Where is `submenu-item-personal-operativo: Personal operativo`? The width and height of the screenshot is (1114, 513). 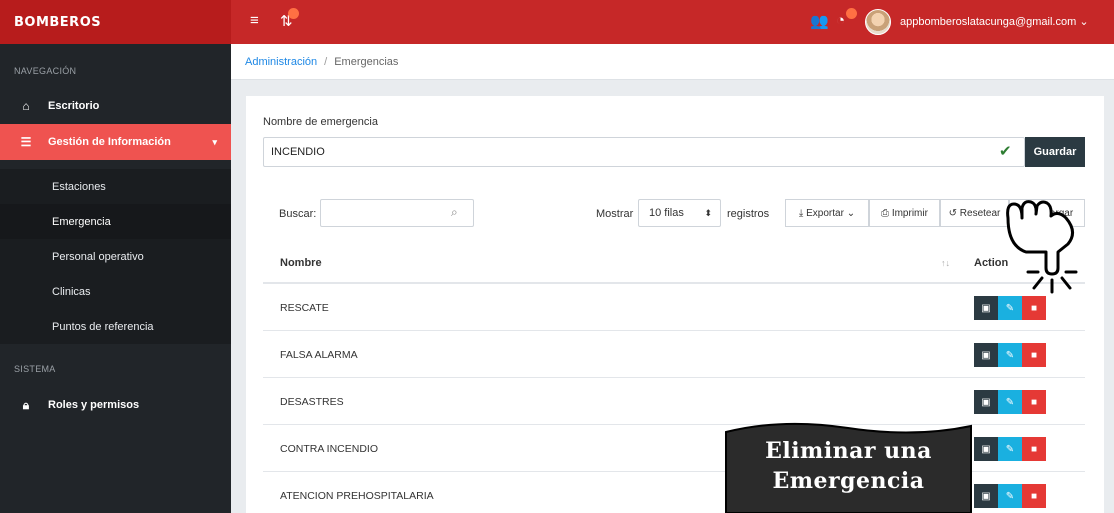 submenu-item-personal-operativo: Personal operativo is located at coordinates (115, 256).